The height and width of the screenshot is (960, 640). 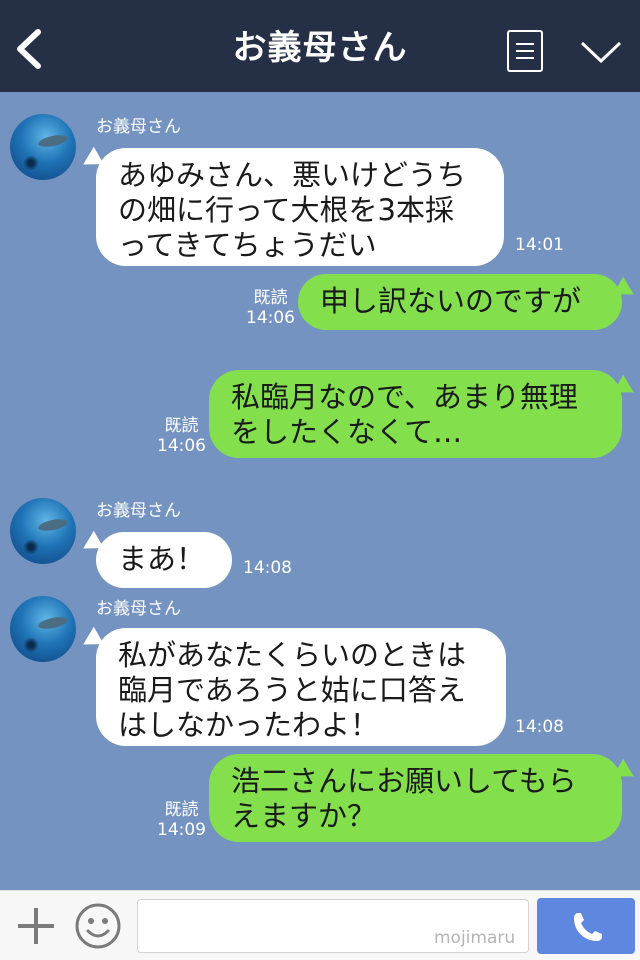 I want to click on message-line: 私臨月なので、あまり無理, so click(x=404, y=397).